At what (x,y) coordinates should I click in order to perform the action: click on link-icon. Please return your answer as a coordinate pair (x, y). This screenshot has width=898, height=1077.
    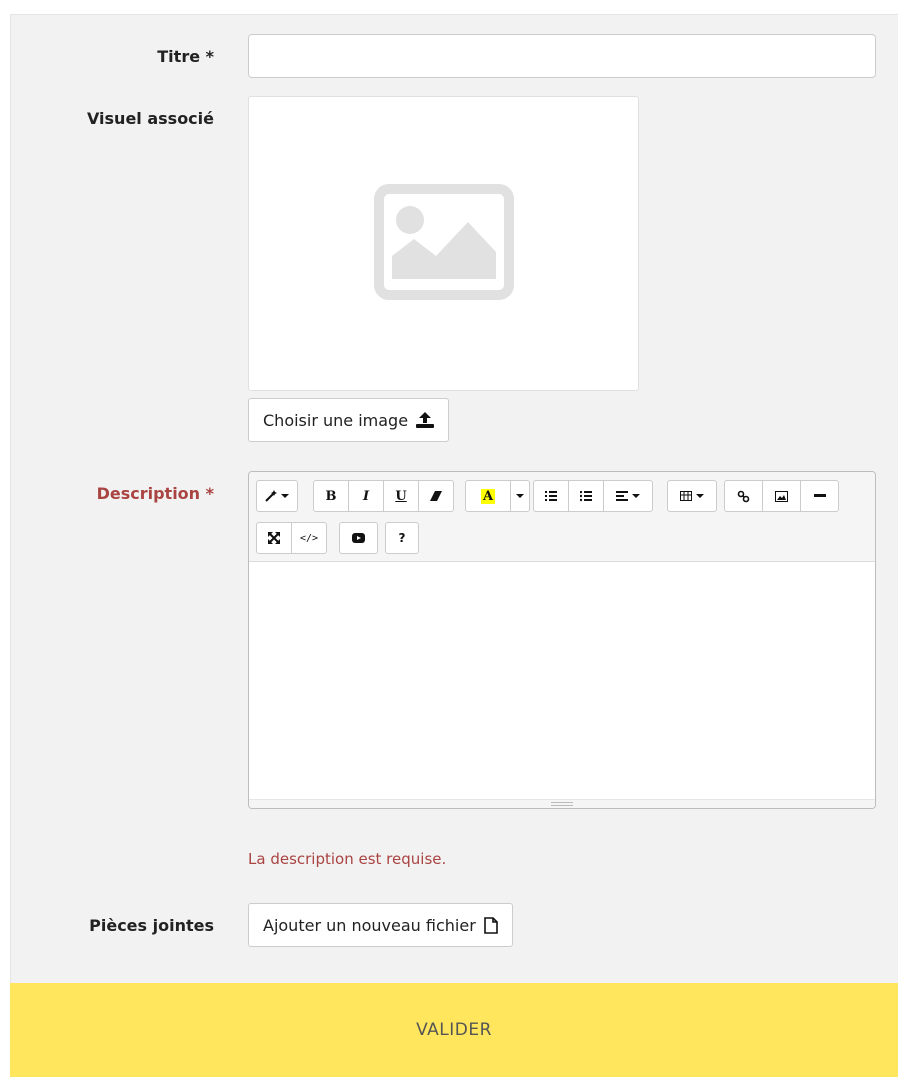
    Looking at the image, I should click on (743, 496).